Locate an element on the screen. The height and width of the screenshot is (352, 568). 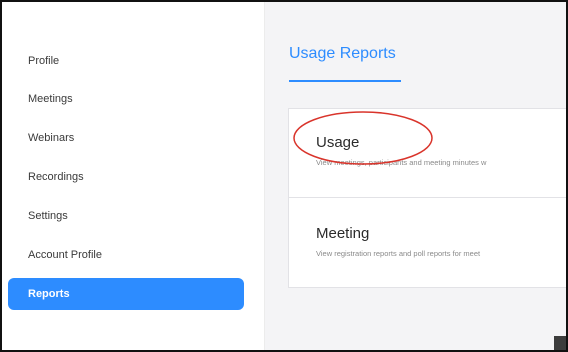
sidebar-item-settings: Settings is located at coordinates (126, 216).